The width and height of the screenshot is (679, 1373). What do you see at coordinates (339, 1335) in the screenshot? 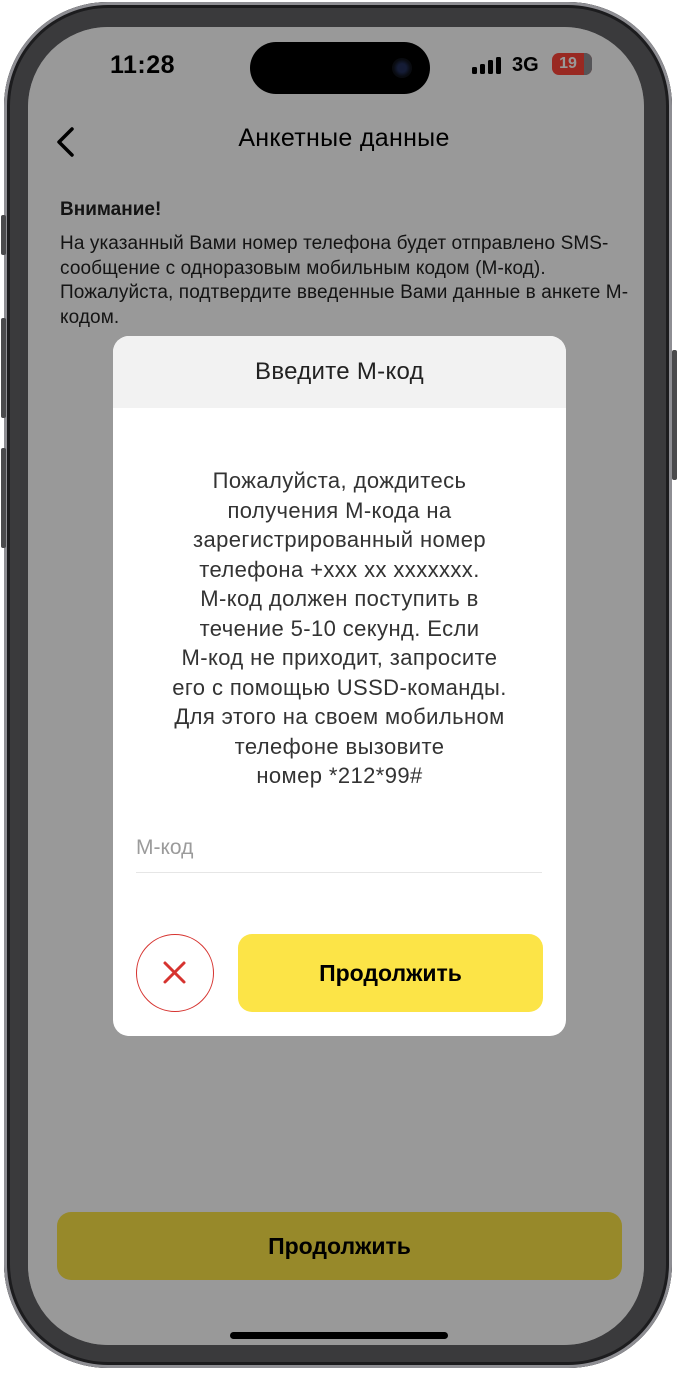
I see `home-indicator` at bounding box center [339, 1335].